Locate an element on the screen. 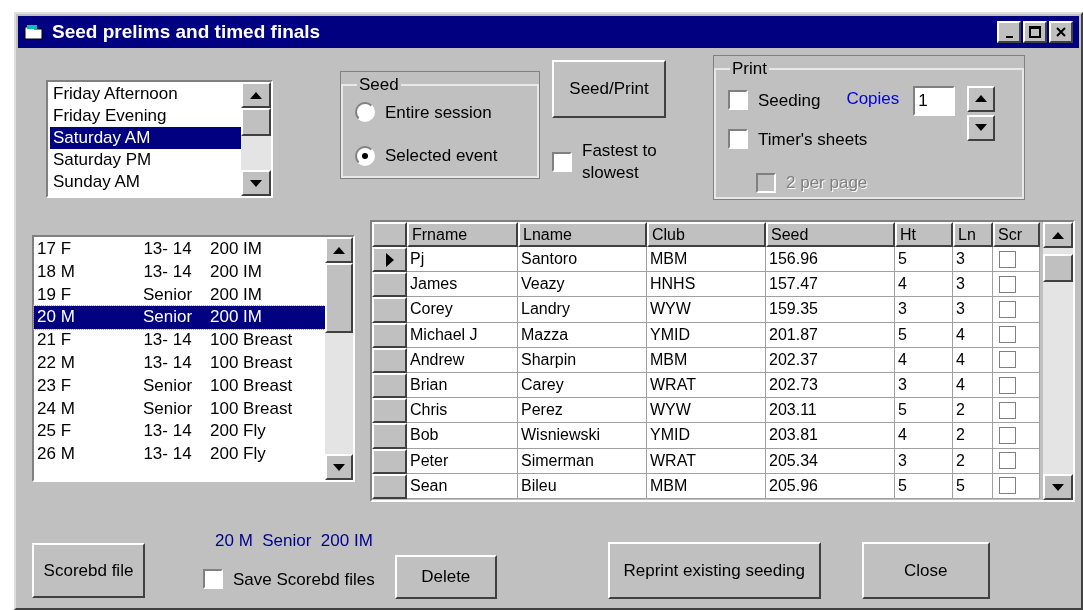 The width and height of the screenshot is (1083, 610). table-cell: 4 is located at coordinates (973, 335).